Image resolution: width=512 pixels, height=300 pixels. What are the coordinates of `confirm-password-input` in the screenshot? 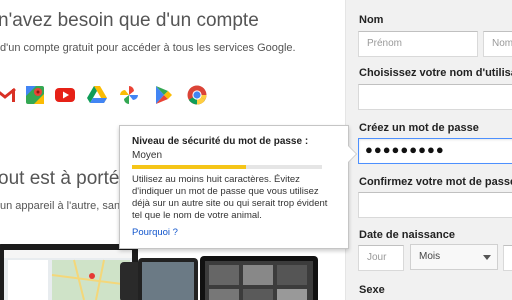 It's located at (435, 205).